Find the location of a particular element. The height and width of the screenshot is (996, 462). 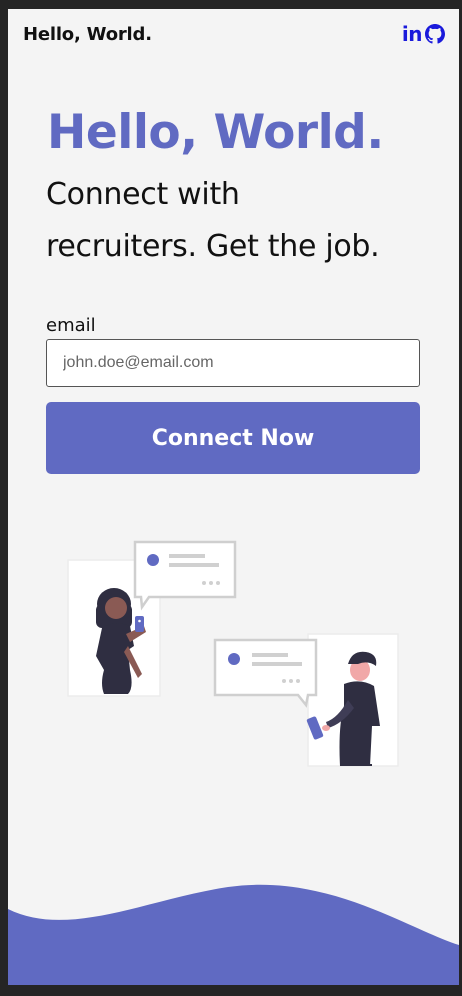

hero-subtitle: Connect with recruiters. Get the job. is located at coordinates (246, 221).